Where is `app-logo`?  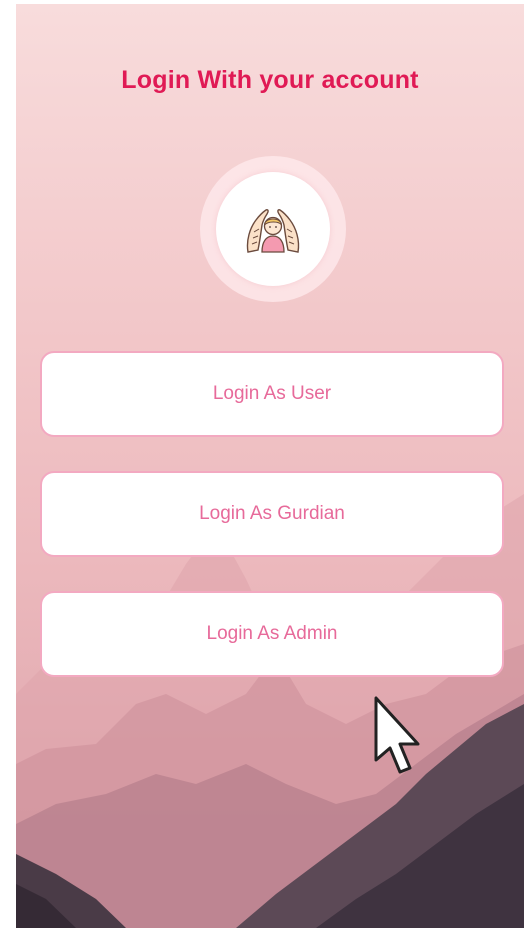
app-logo is located at coordinates (273, 229).